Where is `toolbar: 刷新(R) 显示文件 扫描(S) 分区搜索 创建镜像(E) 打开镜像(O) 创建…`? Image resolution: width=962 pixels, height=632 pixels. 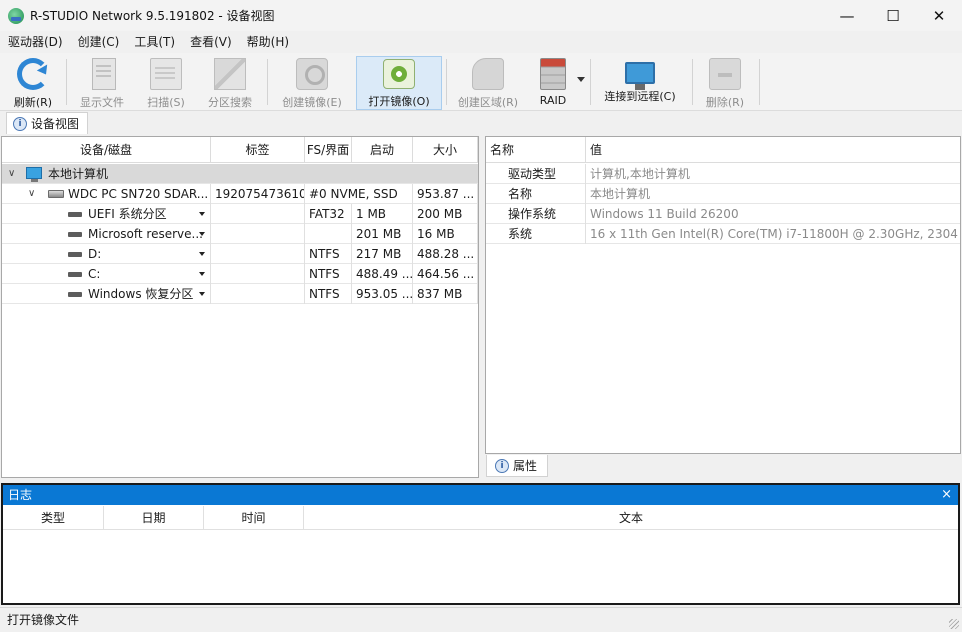
toolbar: 刷新(R) 显示文件 扫描(S) 分区搜索 创建镜像(E) 打开镜像(O) 创建… is located at coordinates (481, 82).